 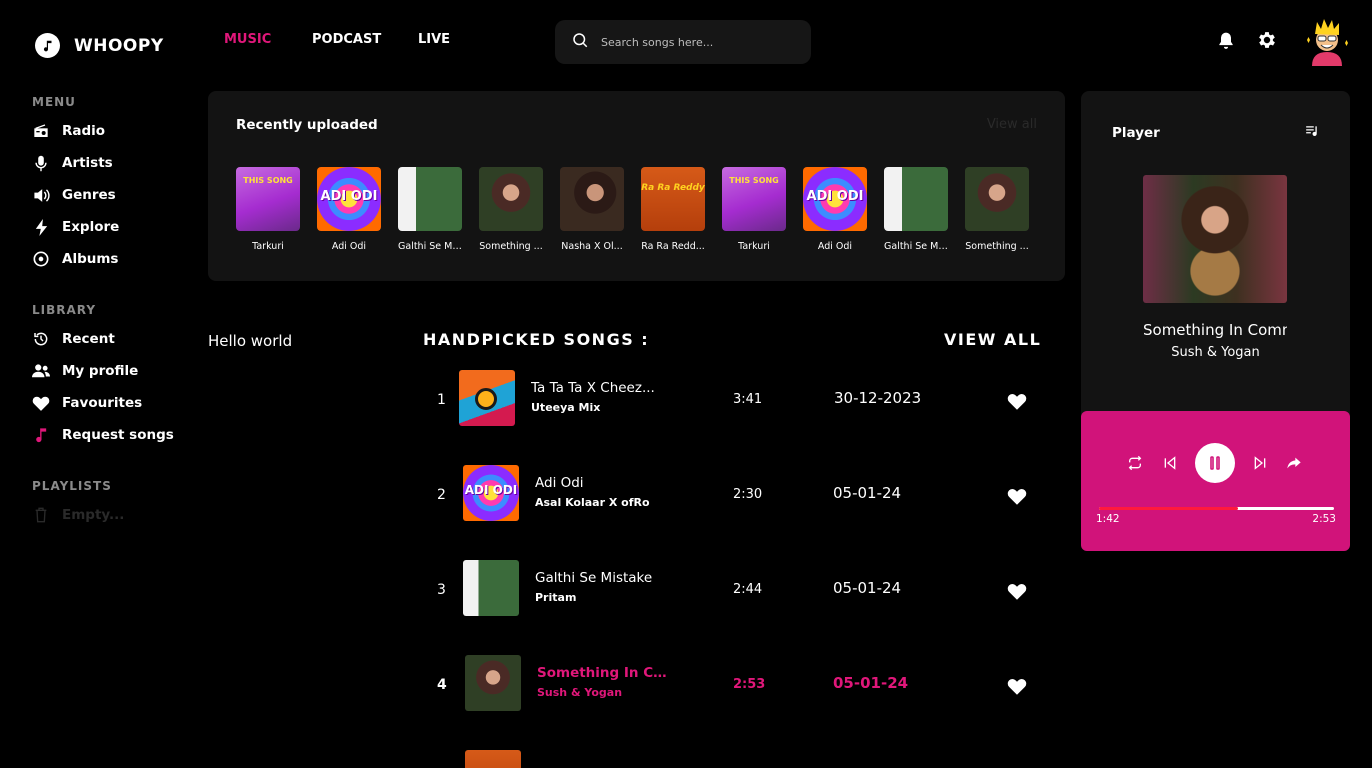 I want to click on sidebar-item-my-profile: My profile, so click(x=85, y=371).